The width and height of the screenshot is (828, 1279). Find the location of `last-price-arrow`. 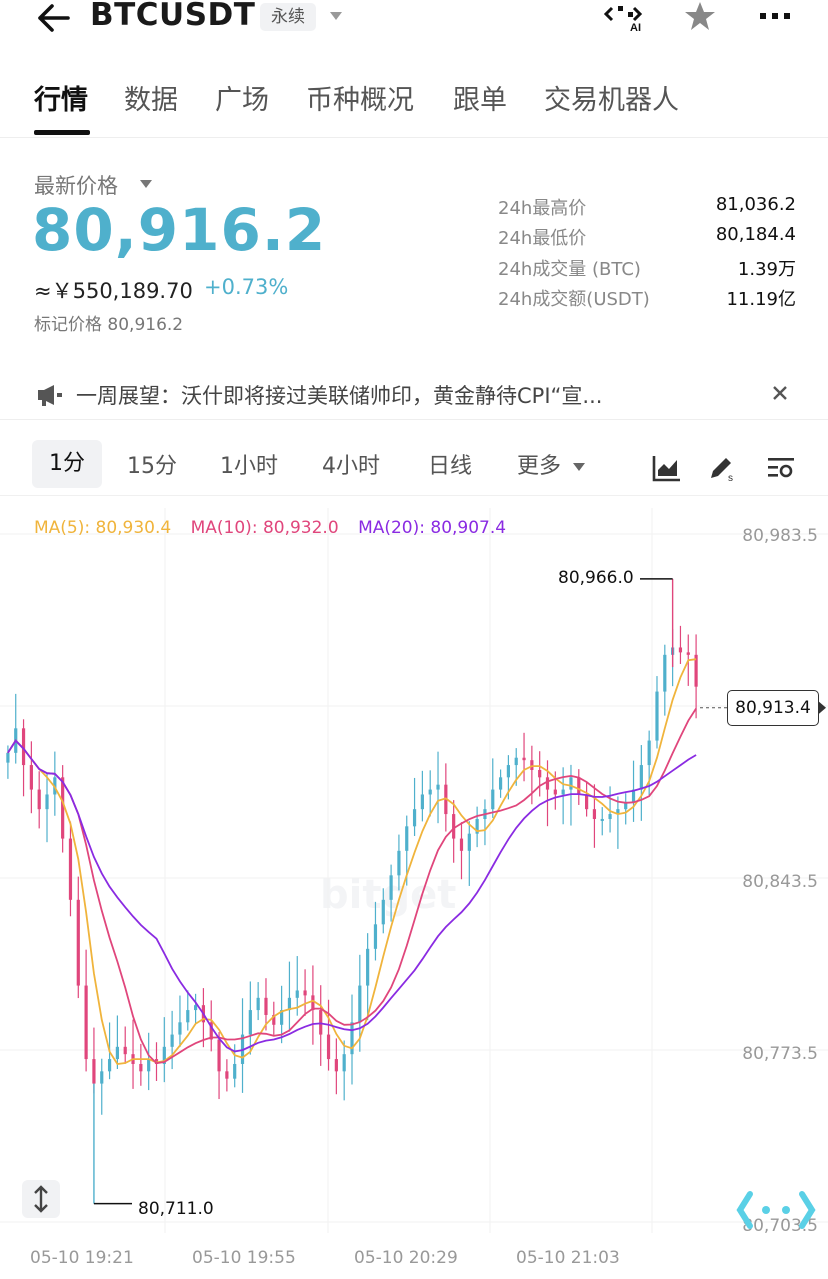

last-price-arrow is located at coordinates (822, 707).